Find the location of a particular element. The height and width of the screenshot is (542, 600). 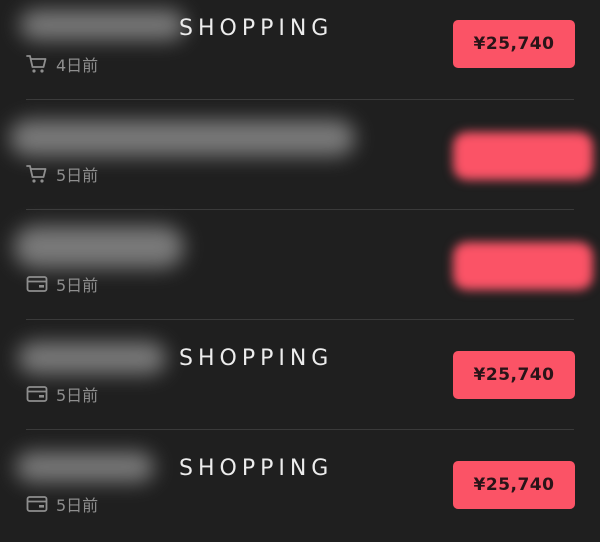

item-meta: 4日前 is located at coordinates (62, 64).